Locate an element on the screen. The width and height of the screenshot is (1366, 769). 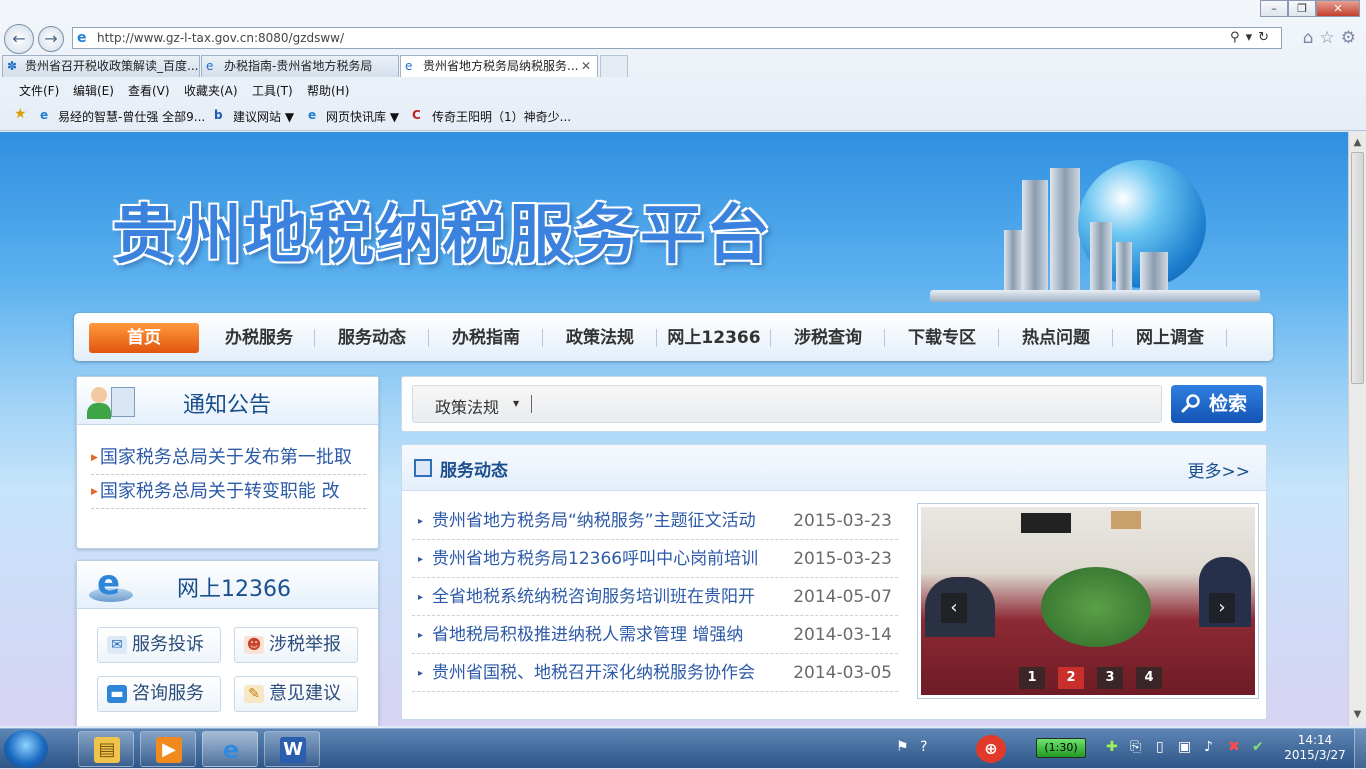
slide-indicator-1: 1 is located at coordinates (1032, 678).